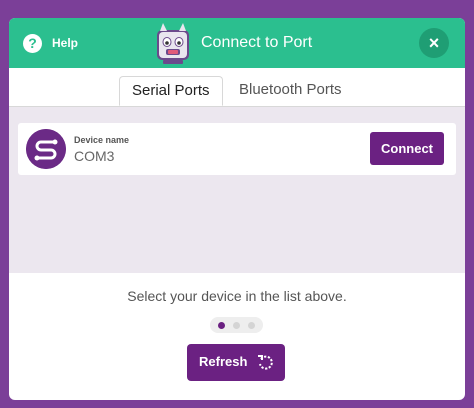 The width and height of the screenshot is (474, 408). I want to click on close-icon: ×, so click(434, 43).